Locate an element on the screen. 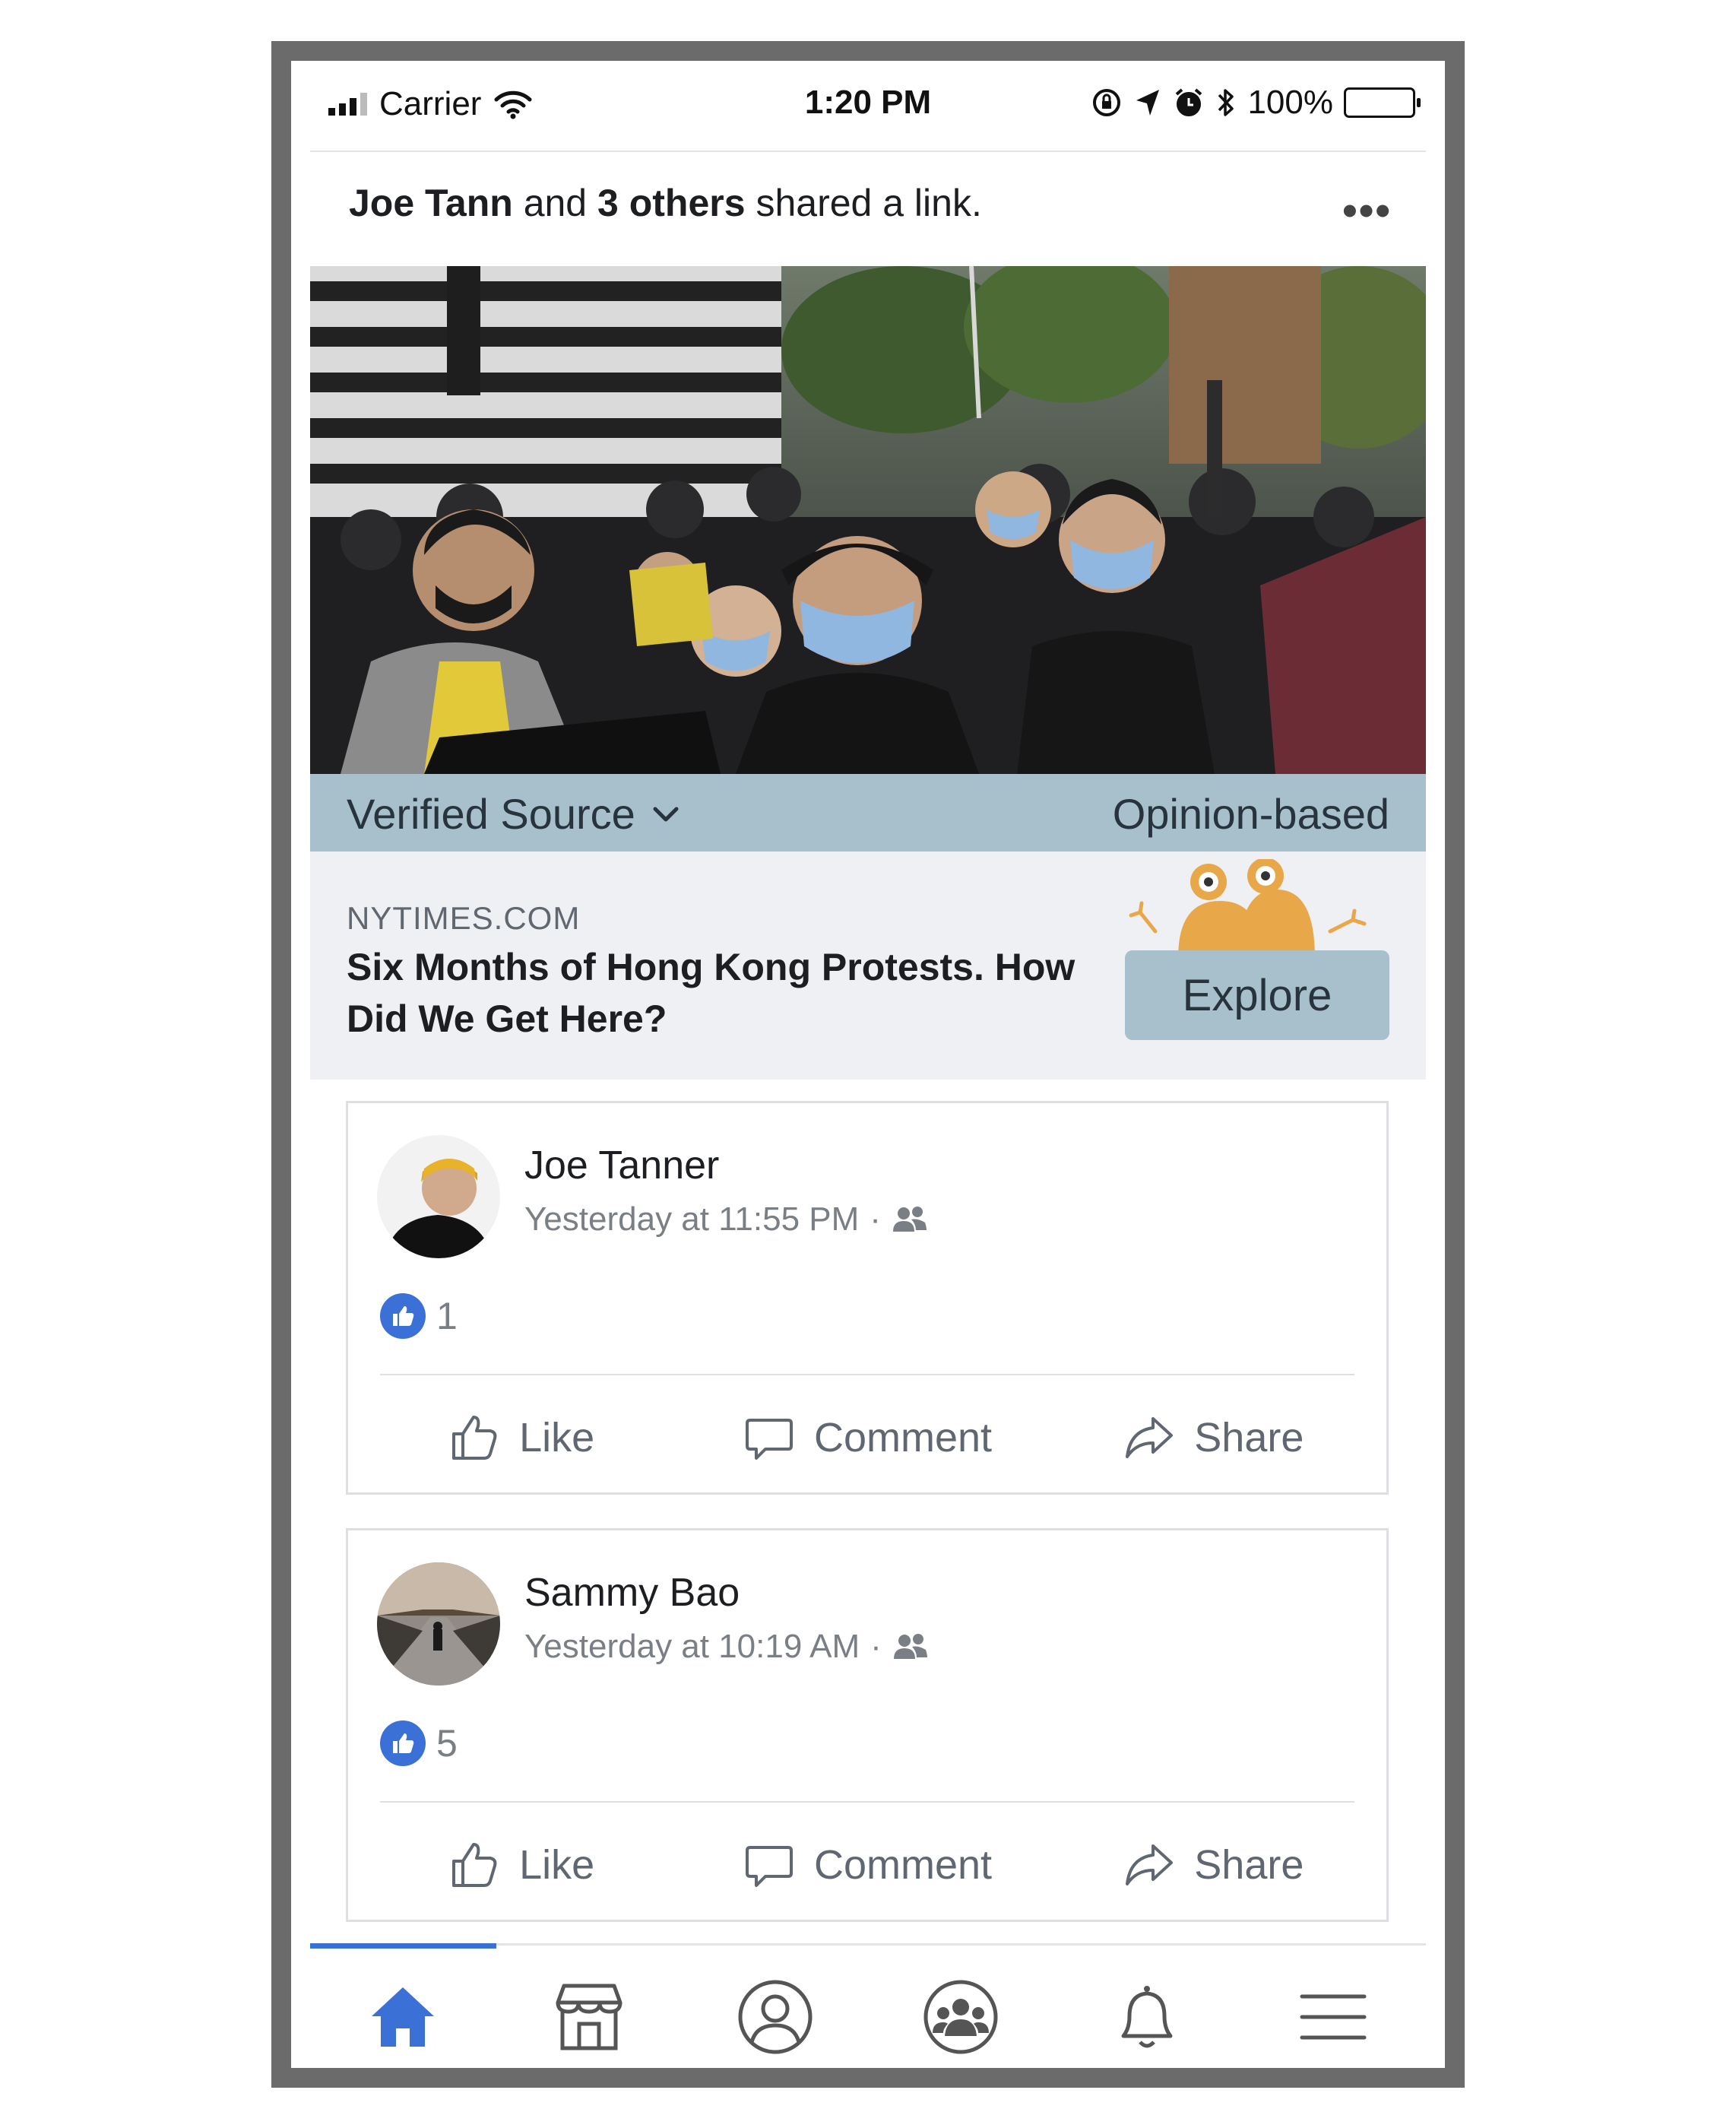 This screenshot has width=1736, height=2128. share-action: shared a link. is located at coordinates (869, 203).